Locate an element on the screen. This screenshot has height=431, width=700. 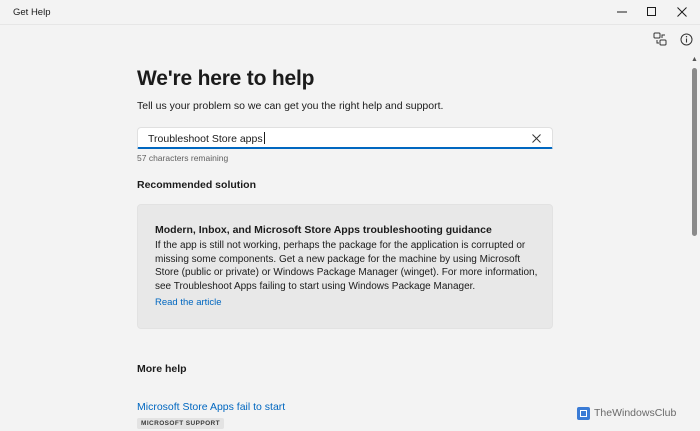
page-title: We're here to help is located at coordinates (226, 78).